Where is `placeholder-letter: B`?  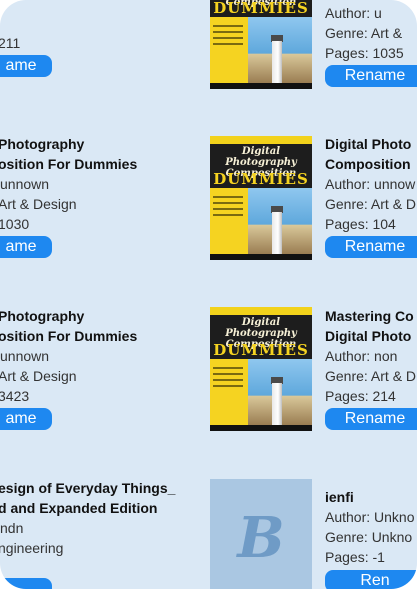
placeholder-letter: B is located at coordinates (261, 538).